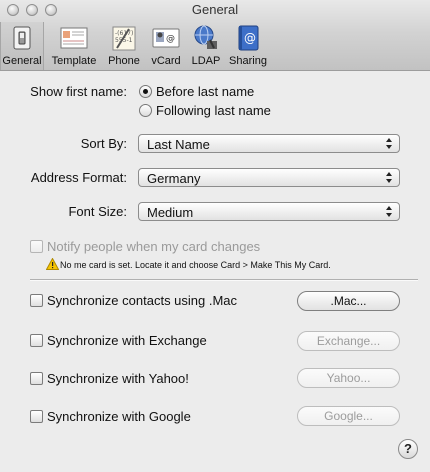  What do you see at coordinates (127, 340) in the screenshot?
I see `sync-exchange-label: Synchronize with Exchange` at bounding box center [127, 340].